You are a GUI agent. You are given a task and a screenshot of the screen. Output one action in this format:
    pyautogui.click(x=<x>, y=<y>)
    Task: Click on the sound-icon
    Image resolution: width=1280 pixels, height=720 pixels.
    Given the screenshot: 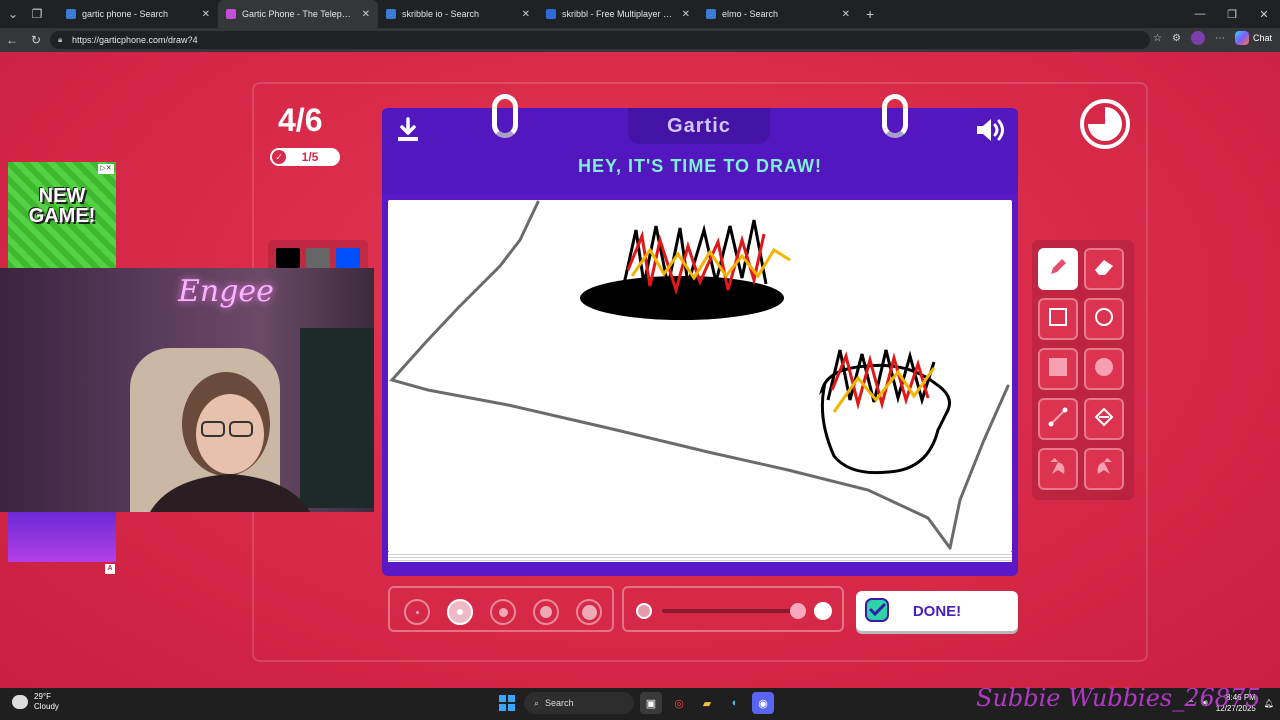 What is the action you would take?
    pyautogui.click(x=990, y=130)
    